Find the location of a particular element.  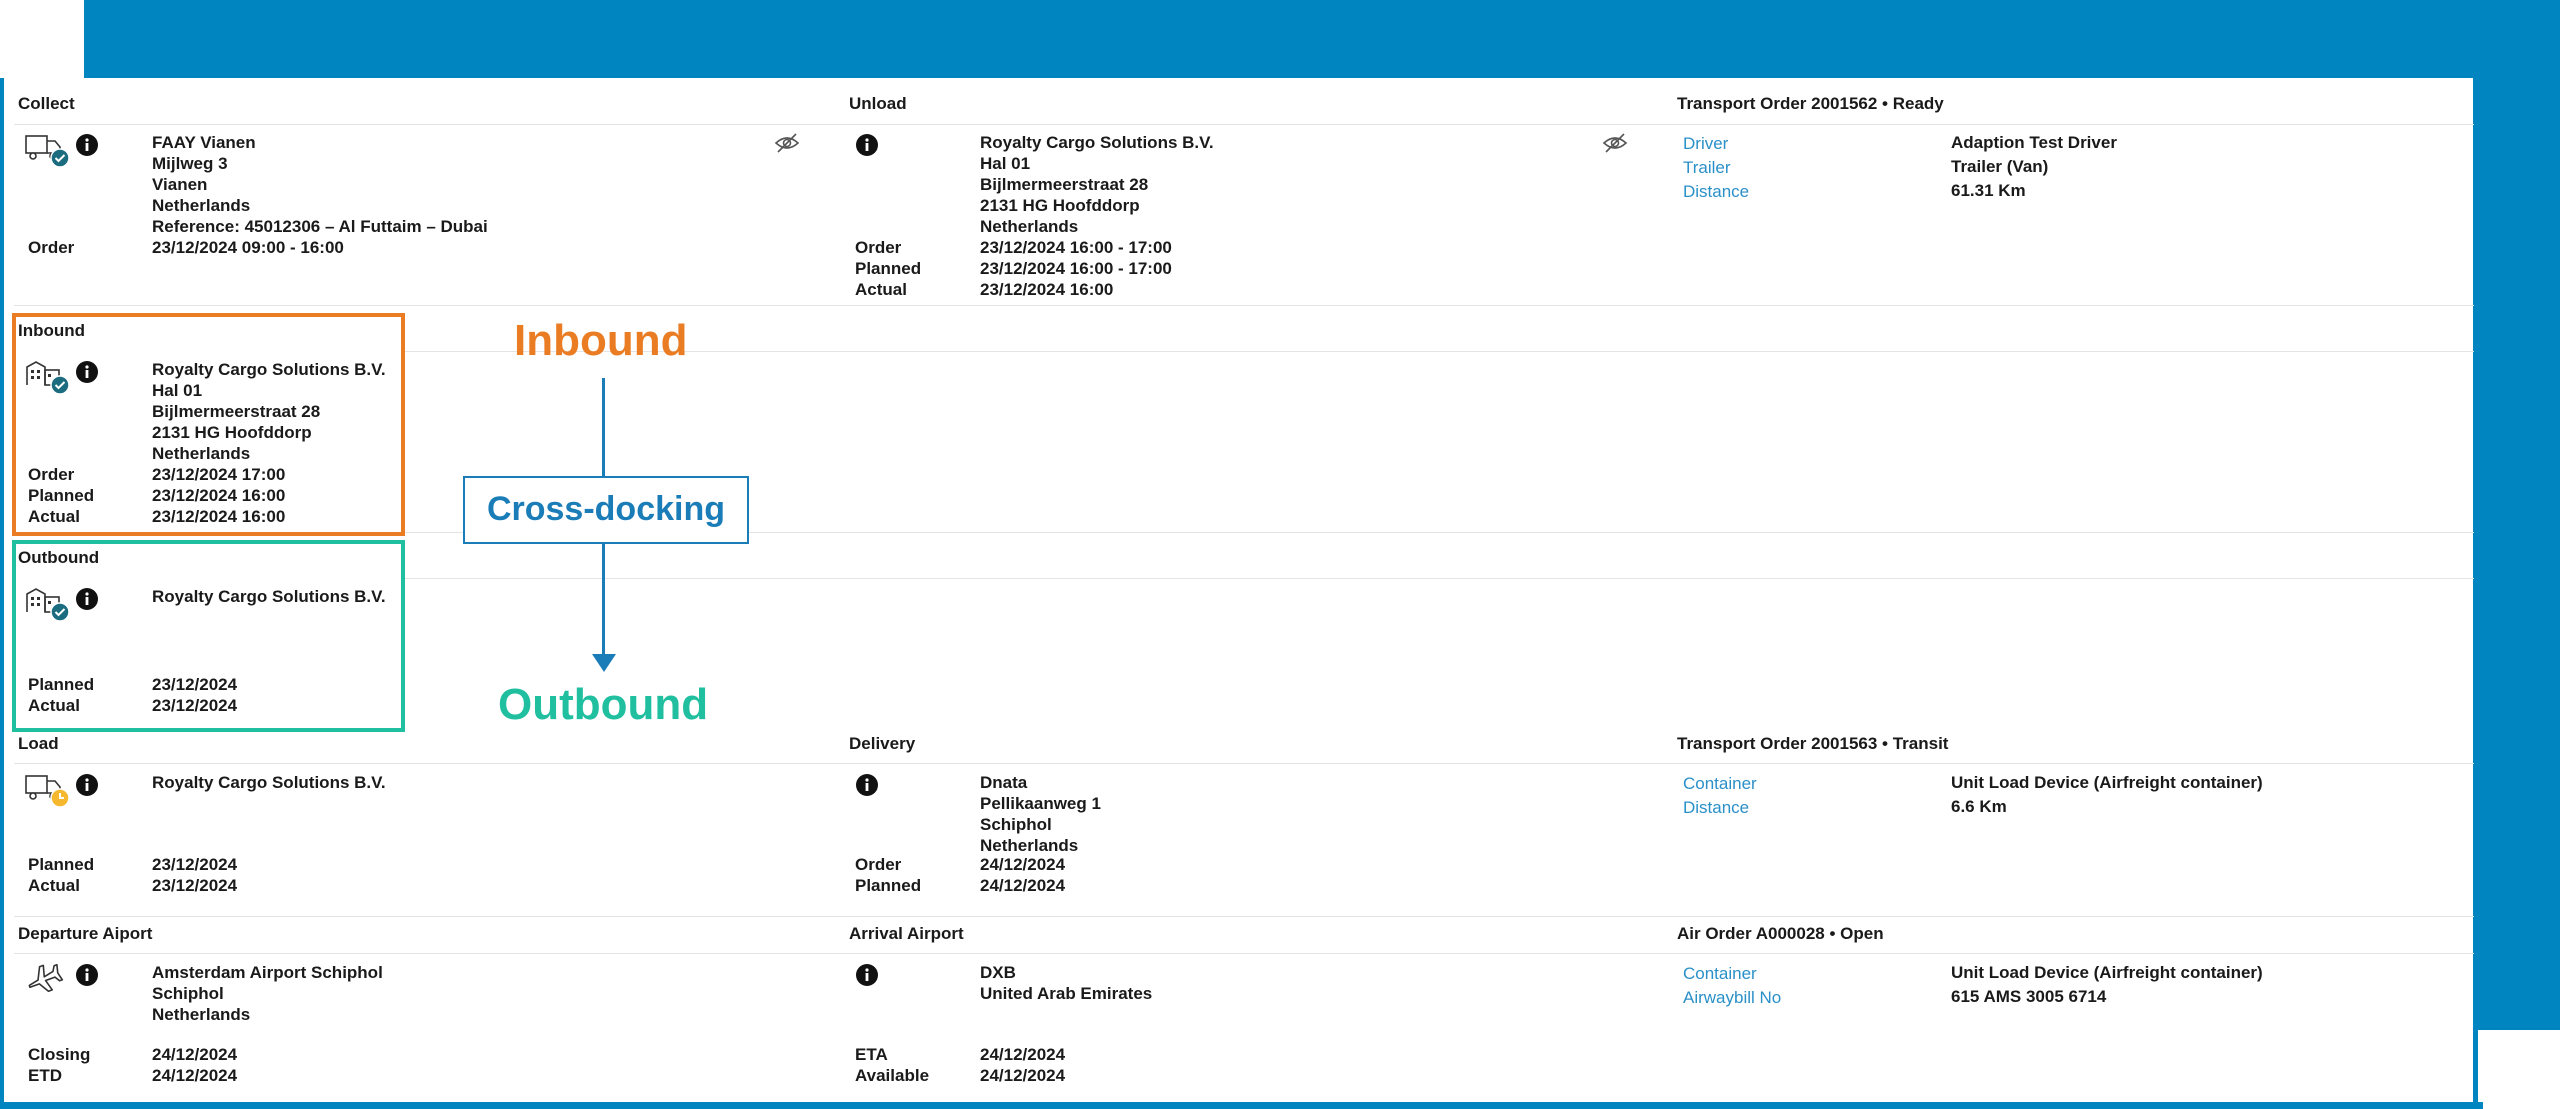

delivery-address-line: Netherlands is located at coordinates (1029, 845).